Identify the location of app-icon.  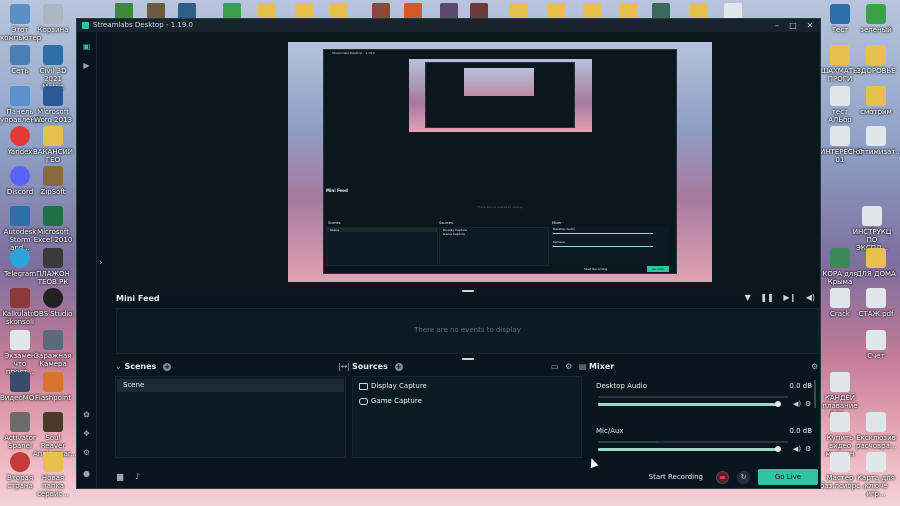
(20, 462).